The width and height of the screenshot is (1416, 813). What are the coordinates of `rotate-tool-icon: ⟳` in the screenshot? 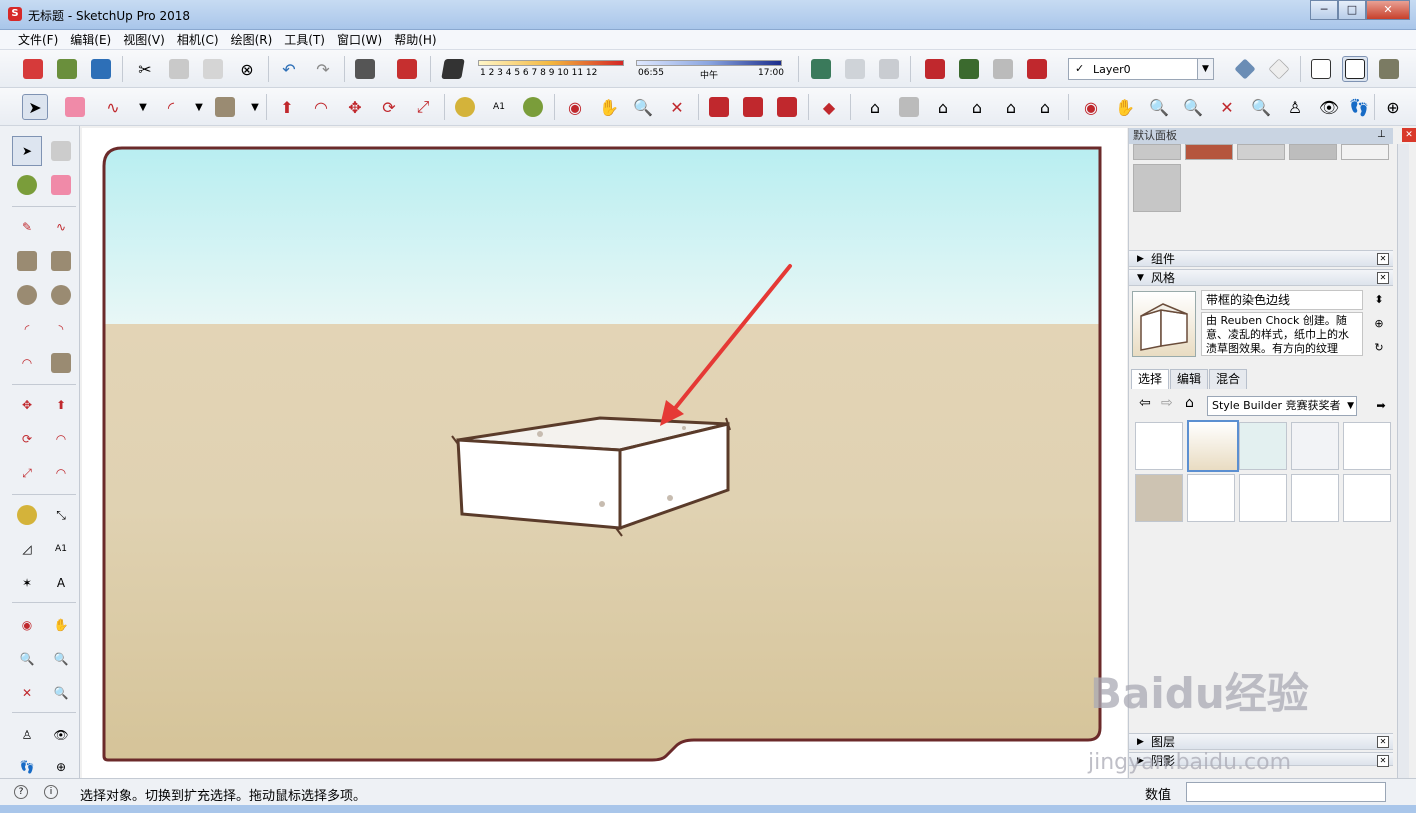 It's located at (389, 107).